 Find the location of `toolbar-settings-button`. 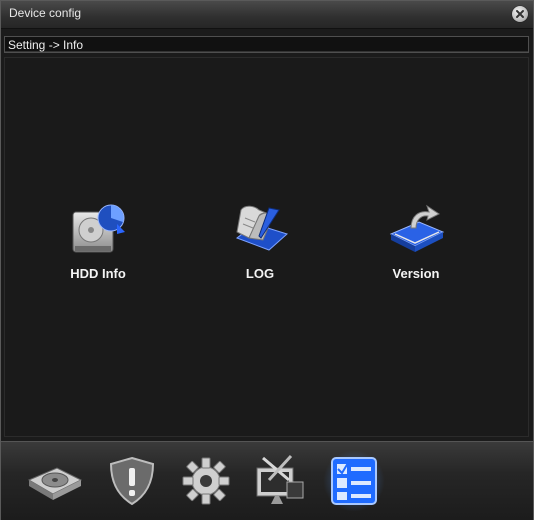

toolbar-settings-button is located at coordinates (206, 481).